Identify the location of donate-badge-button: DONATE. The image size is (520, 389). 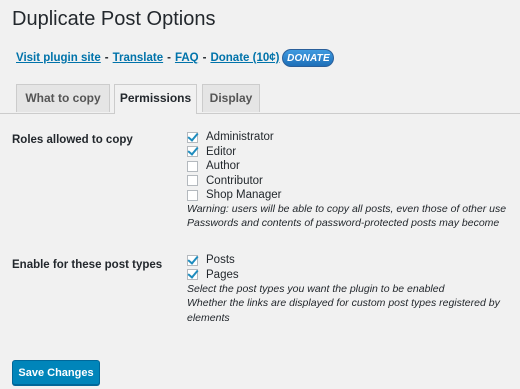
(308, 58).